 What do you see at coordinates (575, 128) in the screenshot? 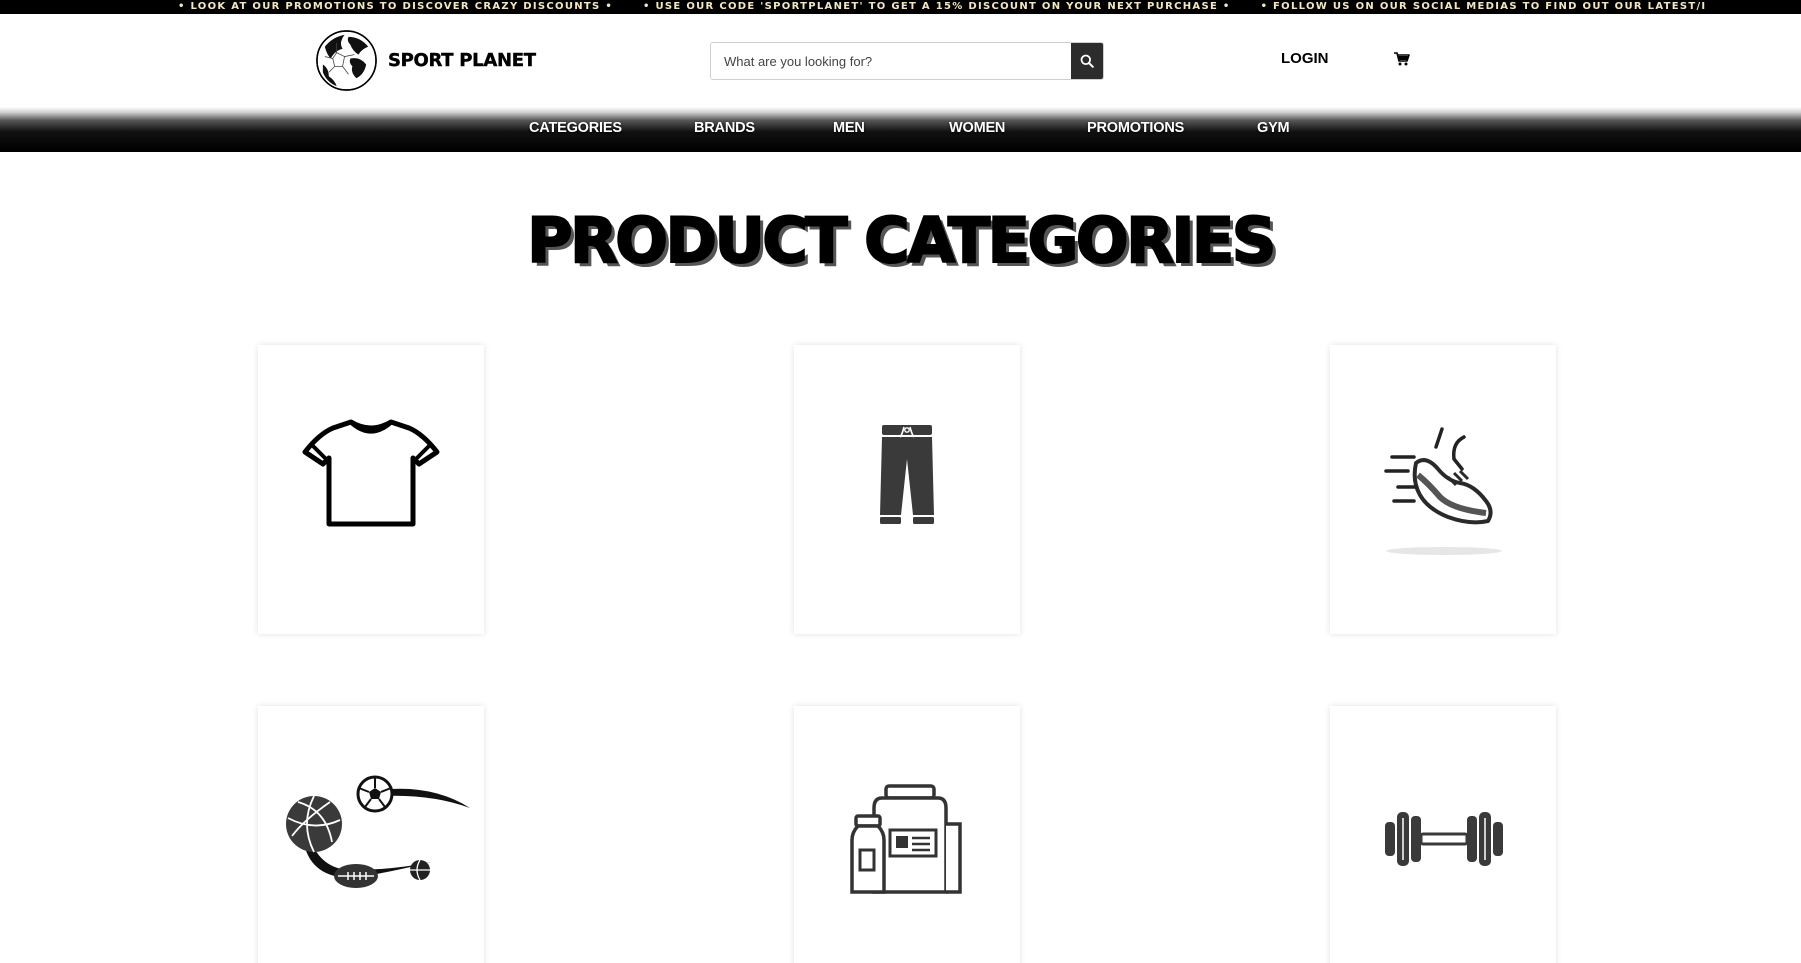
I see `nav-item-categories: CATEGORIES` at bounding box center [575, 128].